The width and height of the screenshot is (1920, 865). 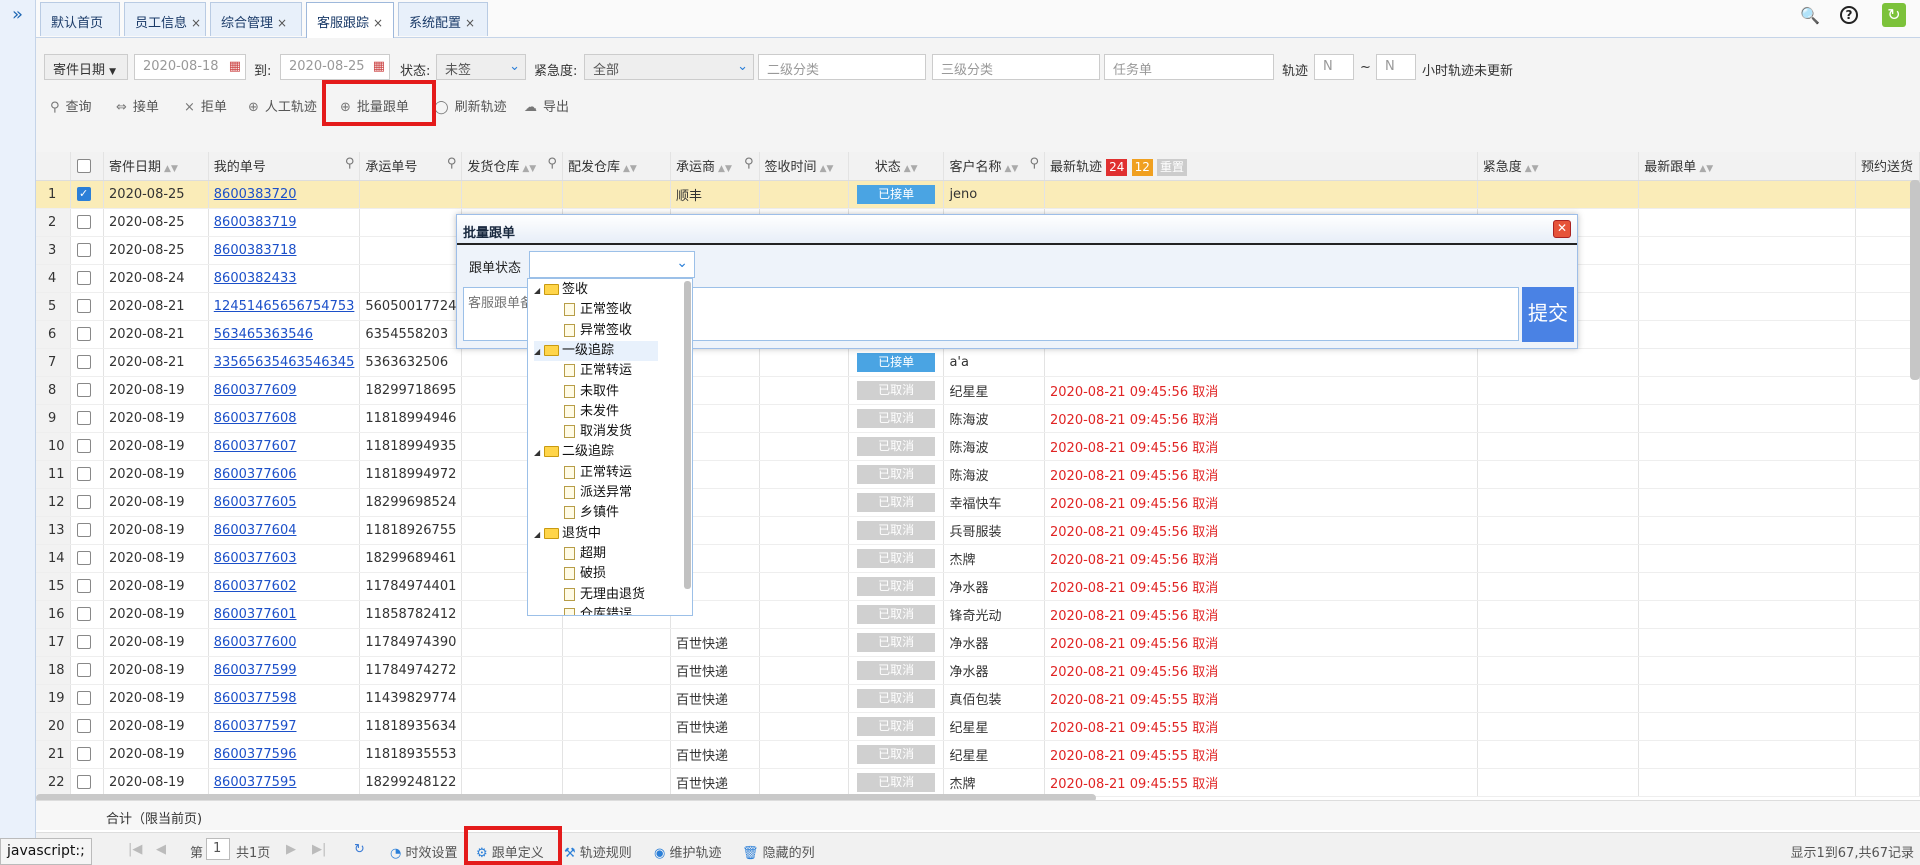 I want to click on col-dist-warehouse: 配发仓库 ▲▼, so click(x=617, y=166).